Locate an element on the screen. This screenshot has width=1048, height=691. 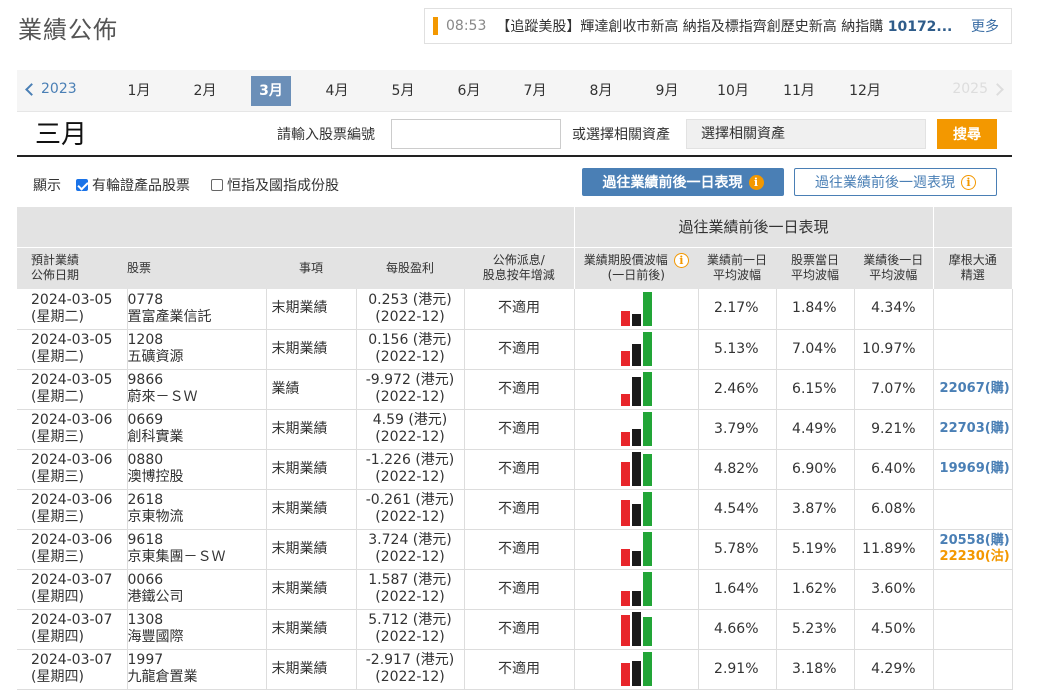
jpmorgan-pick-cell: 19969(購) is located at coordinates (973, 469).